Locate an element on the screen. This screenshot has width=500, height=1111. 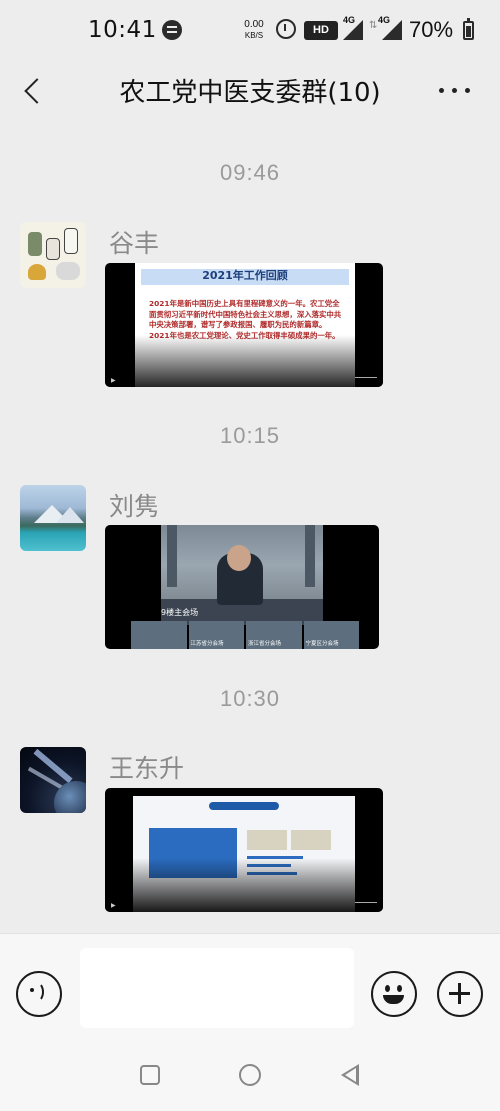
thumbnail-label: 浙江省分会场 is located at coordinates (265, 644).